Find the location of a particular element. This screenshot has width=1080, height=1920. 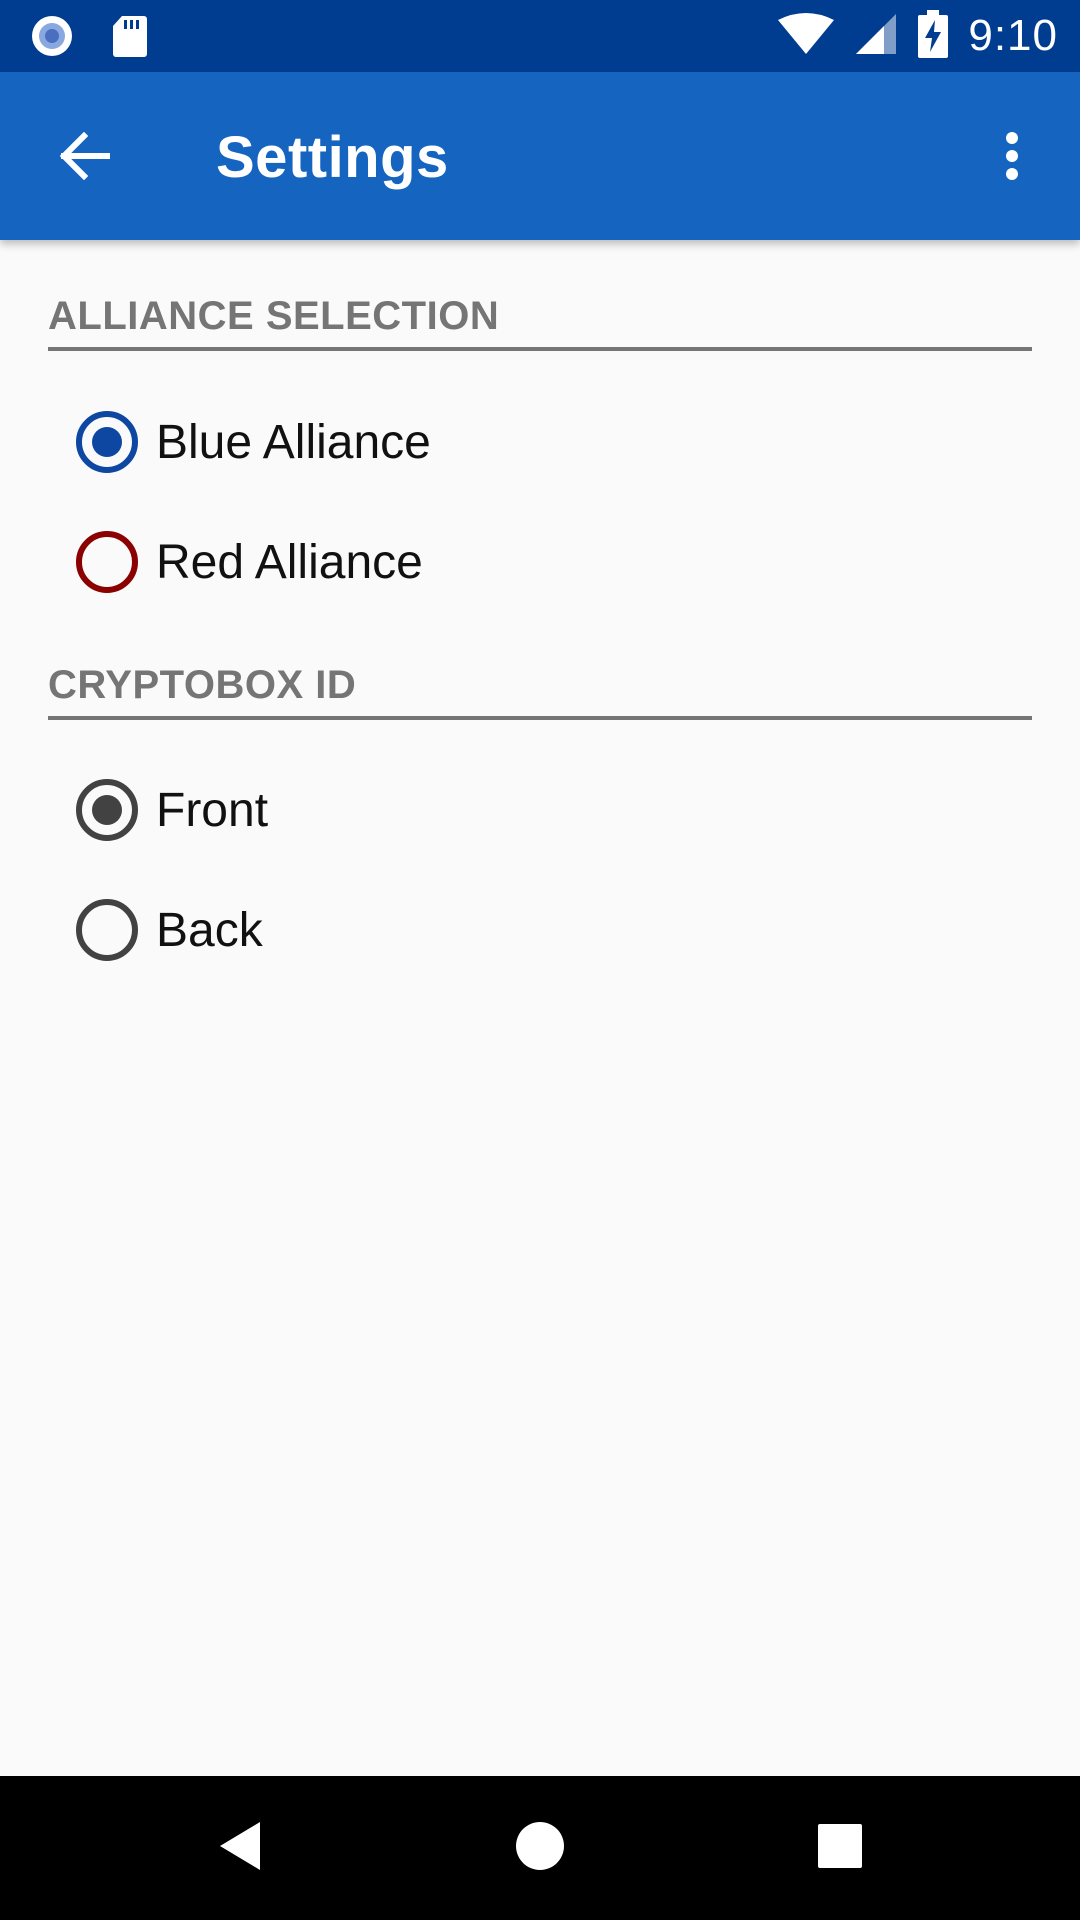

status-time: 9:10 is located at coordinates (1013, 35).